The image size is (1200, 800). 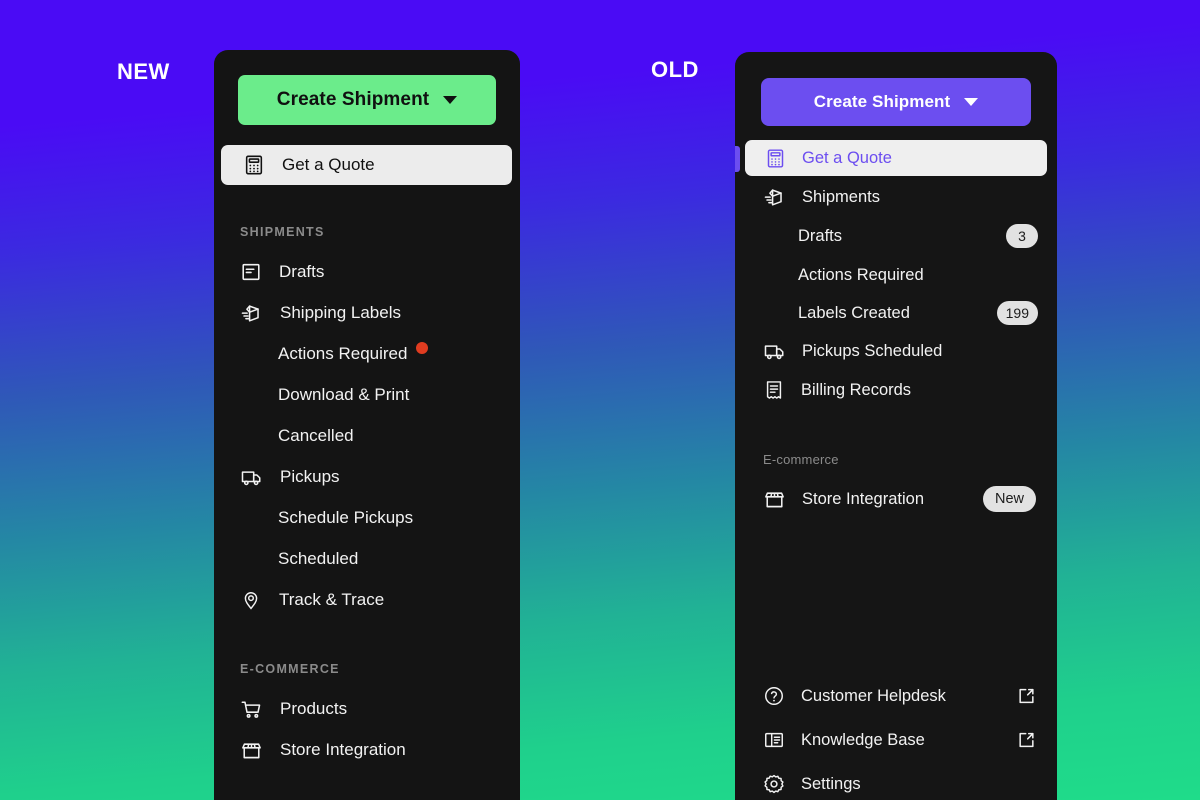 I want to click on sidebar-item-labels-created-old: Labels Created 199, so click(x=905, y=313).